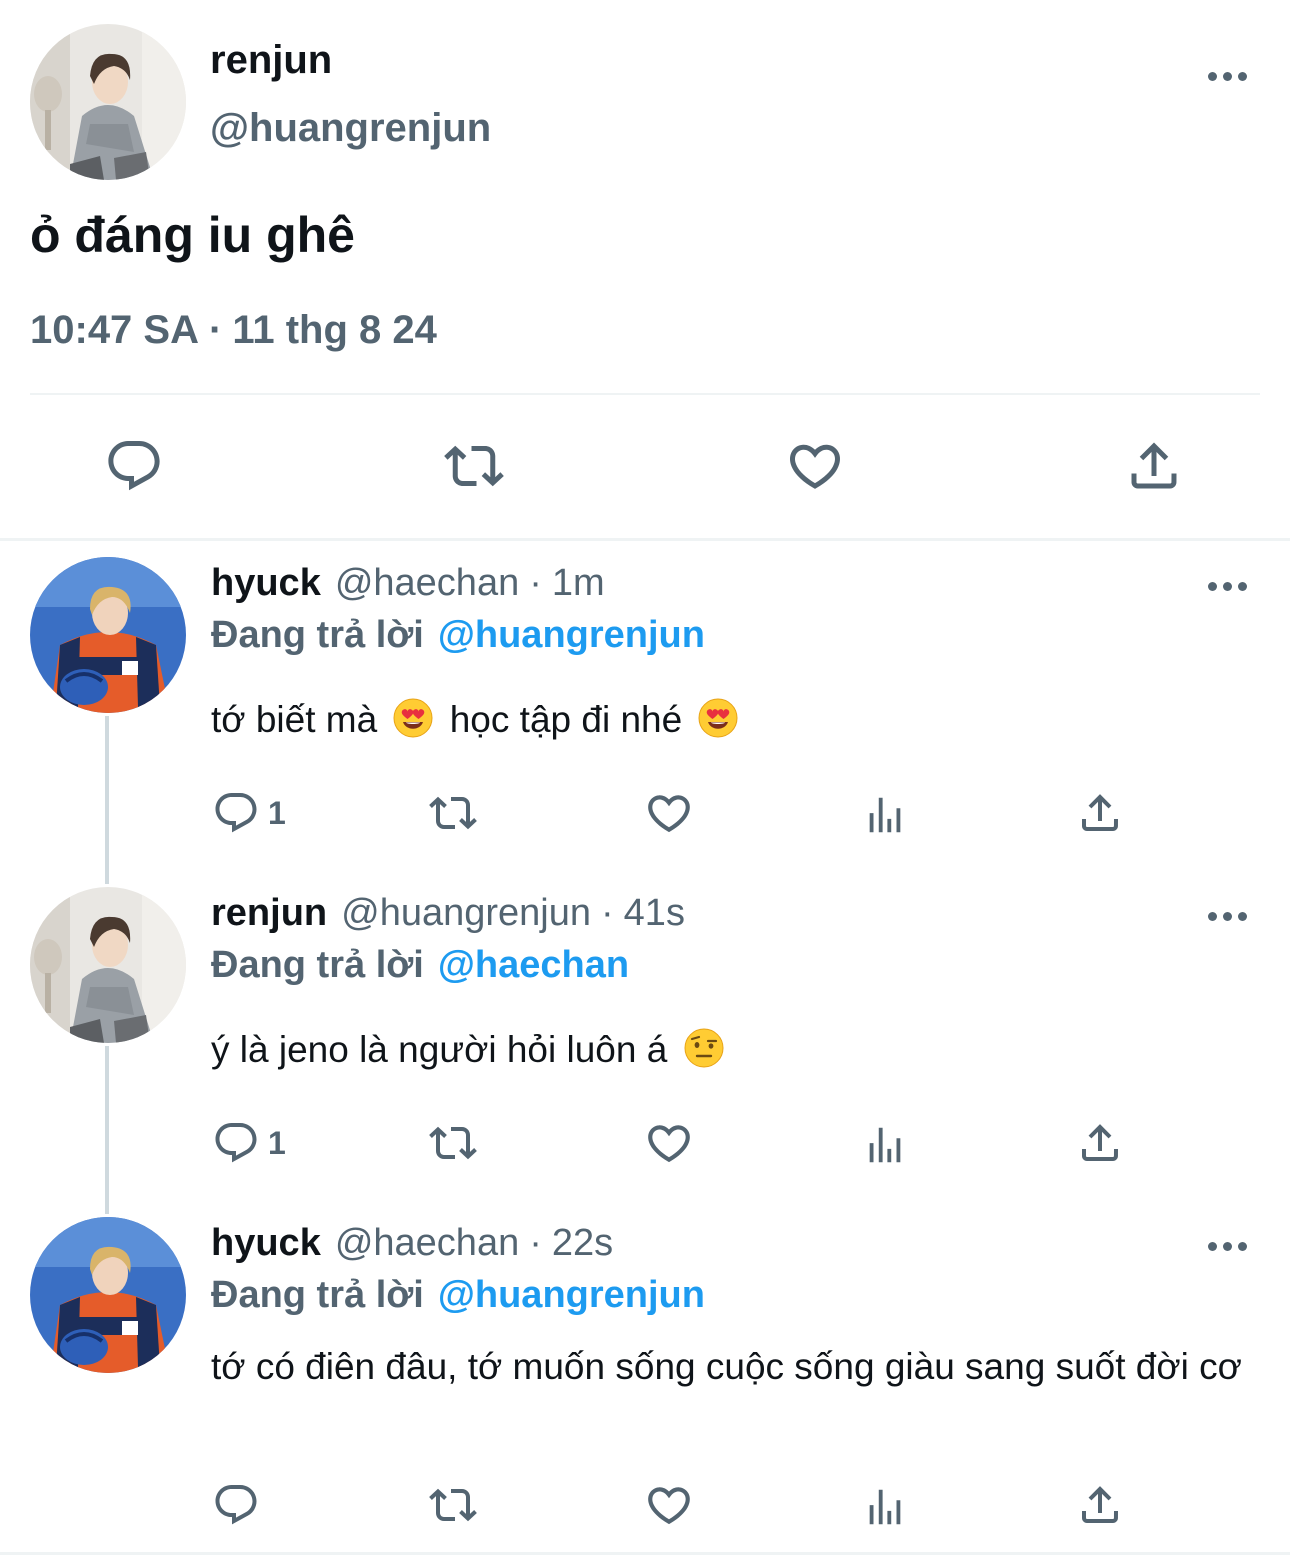 The height and width of the screenshot is (1557, 1290). What do you see at coordinates (578, 583) in the screenshot?
I see `tweet-time: 1m` at bounding box center [578, 583].